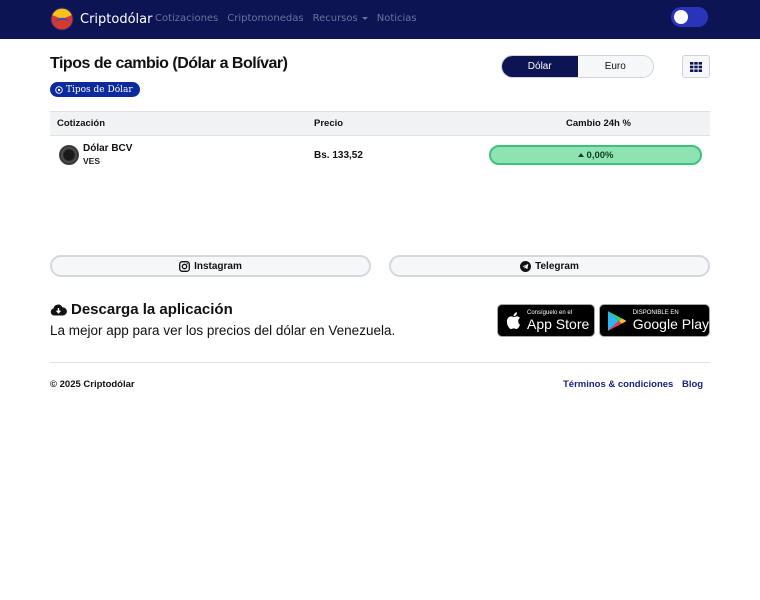 Image resolution: width=760 pixels, height=600 pixels. Describe the element at coordinates (513, 320) in the screenshot. I see `apple-icon` at that location.